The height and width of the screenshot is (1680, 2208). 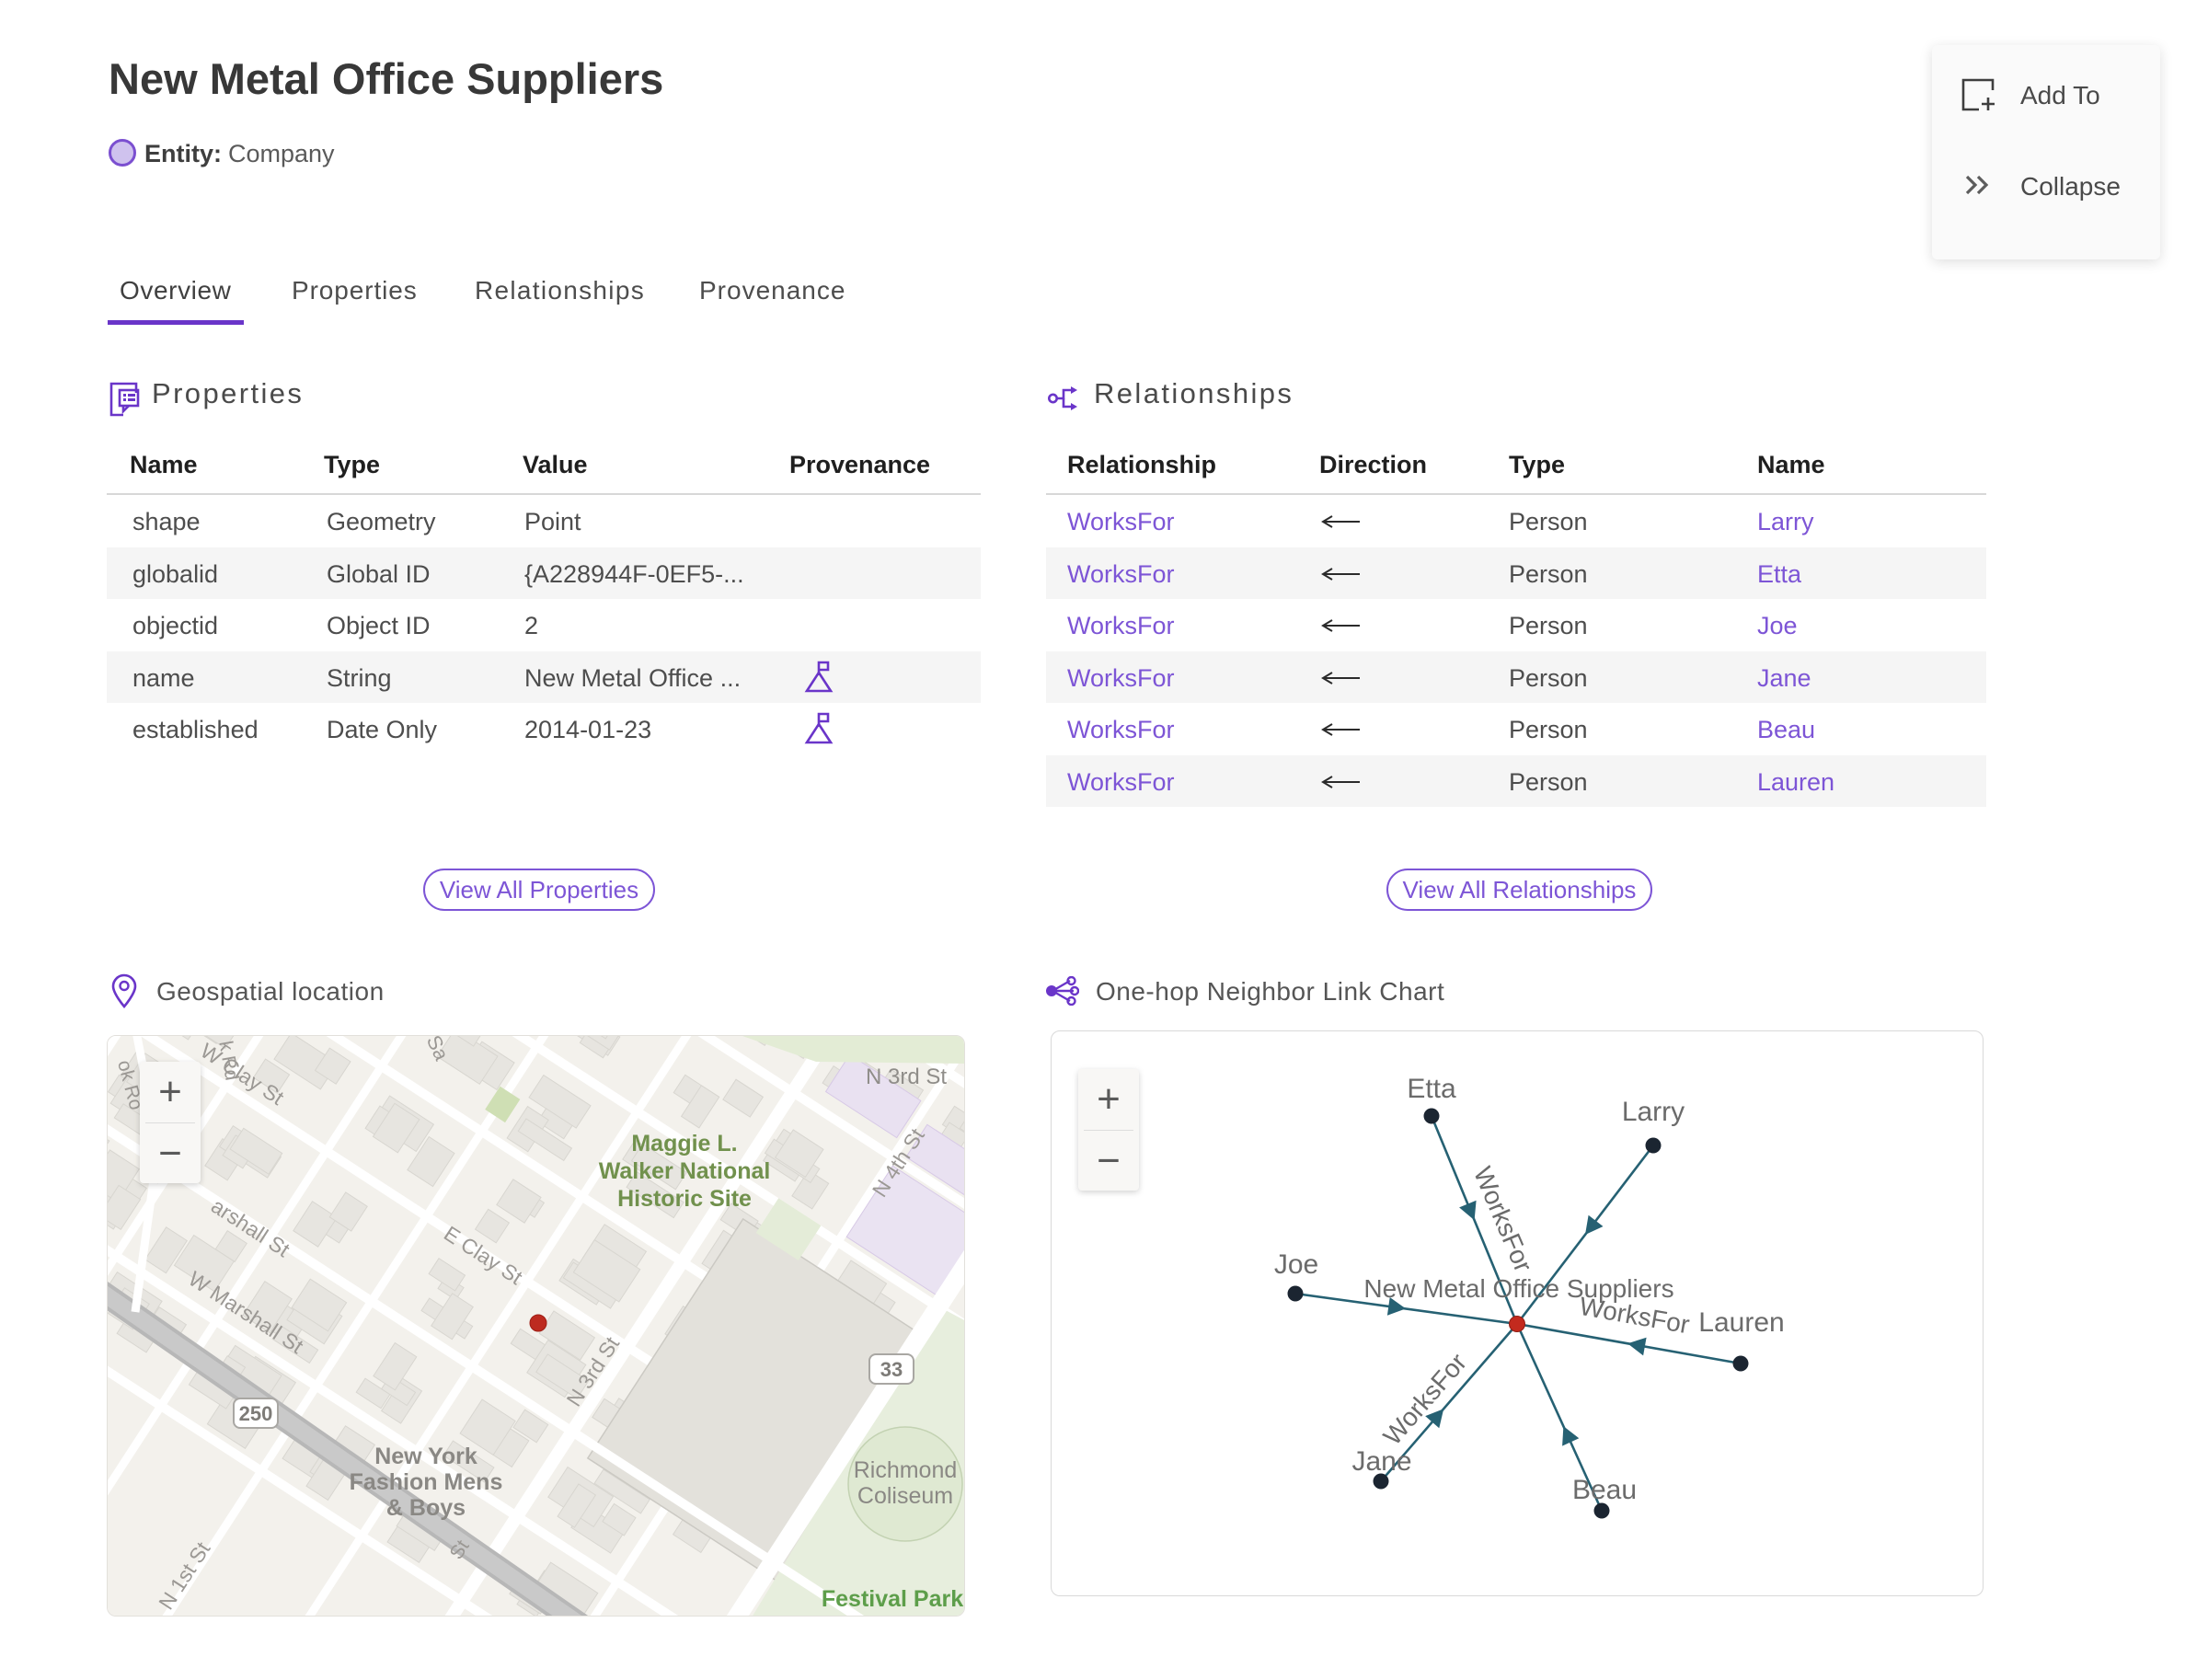 What do you see at coordinates (1653, 1112) in the screenshot?
I see `svg-text: Larry` at bounding box center [1653, 1112].